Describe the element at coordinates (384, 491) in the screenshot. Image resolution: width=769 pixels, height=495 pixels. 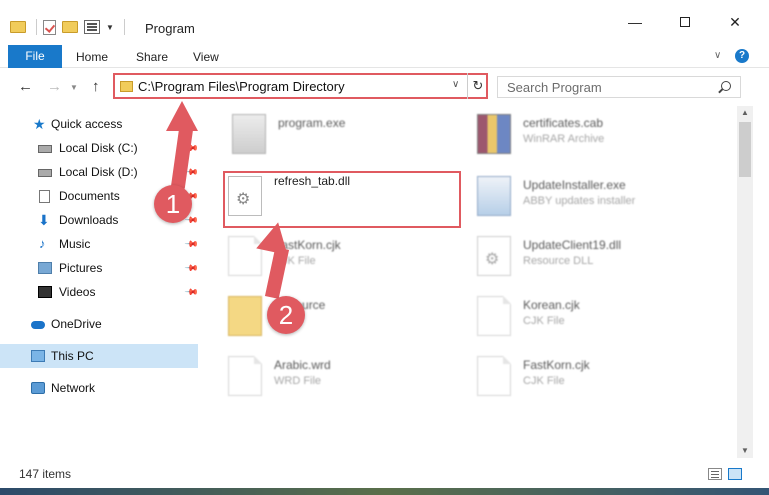
I see `desktop-background` at that location.